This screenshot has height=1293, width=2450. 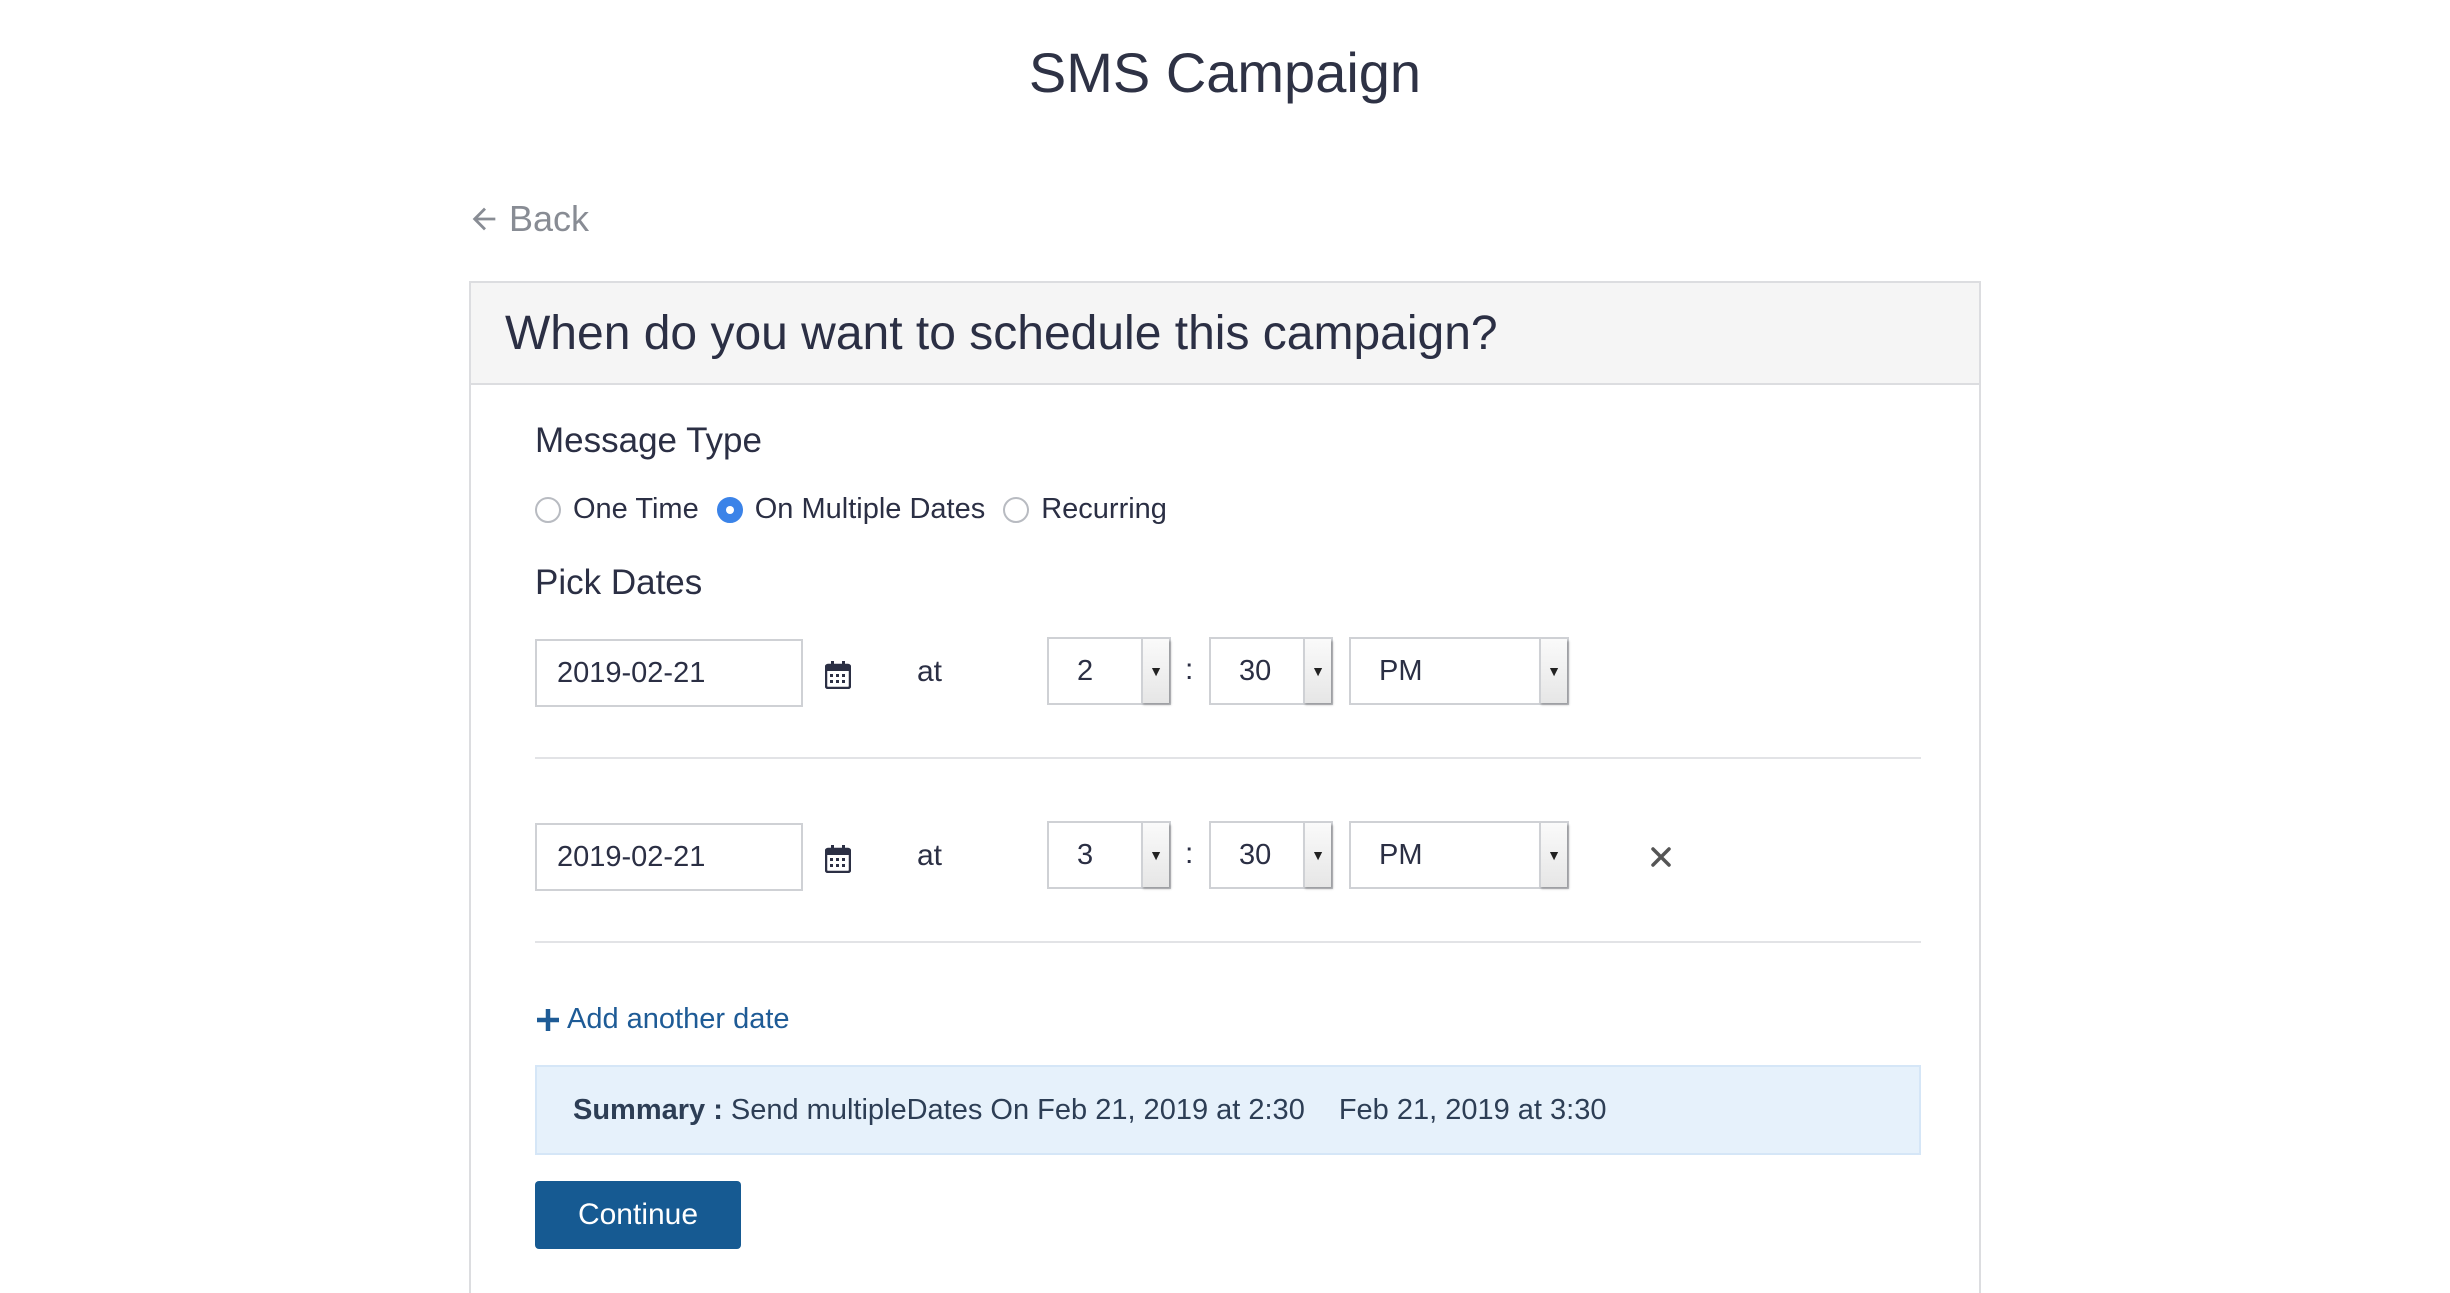 I want to click on back-label: Back, so click(x=549, y=218).